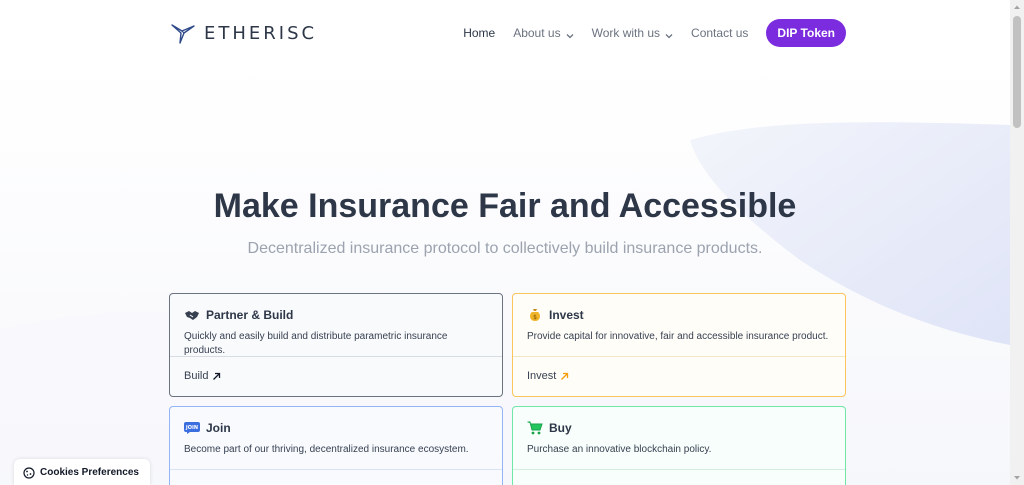 The width and height of the screenshot is (1024, 485). I want to click on dip-token-button: DIP Token, so click(806, 33).